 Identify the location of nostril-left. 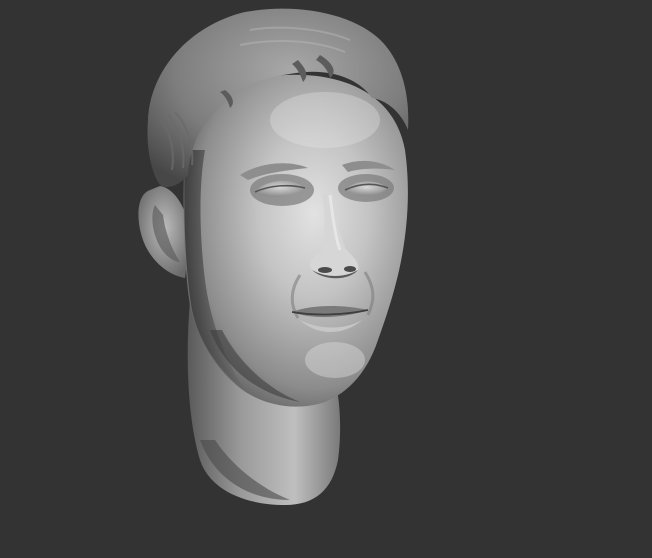
(325, 270).